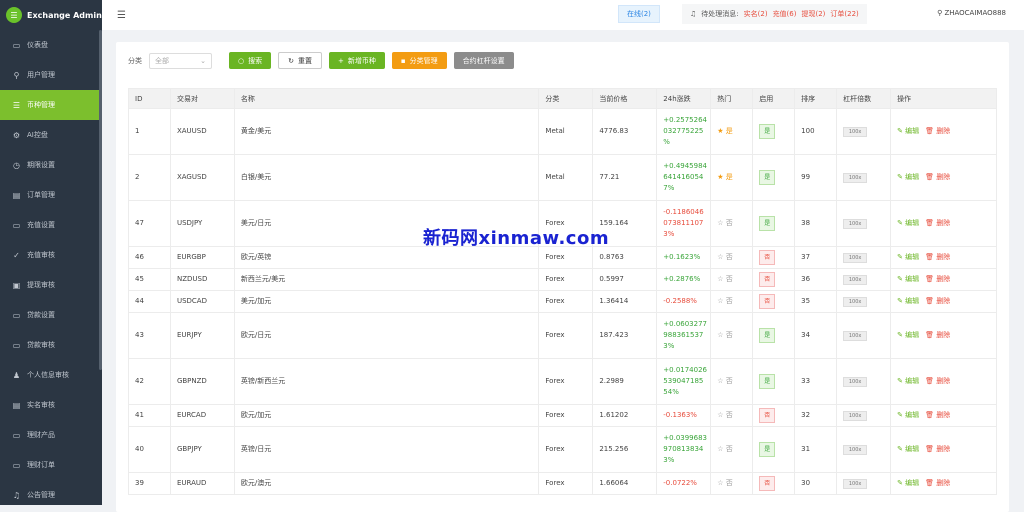  I want to click on cell-sort: 31, so click(816, 449).